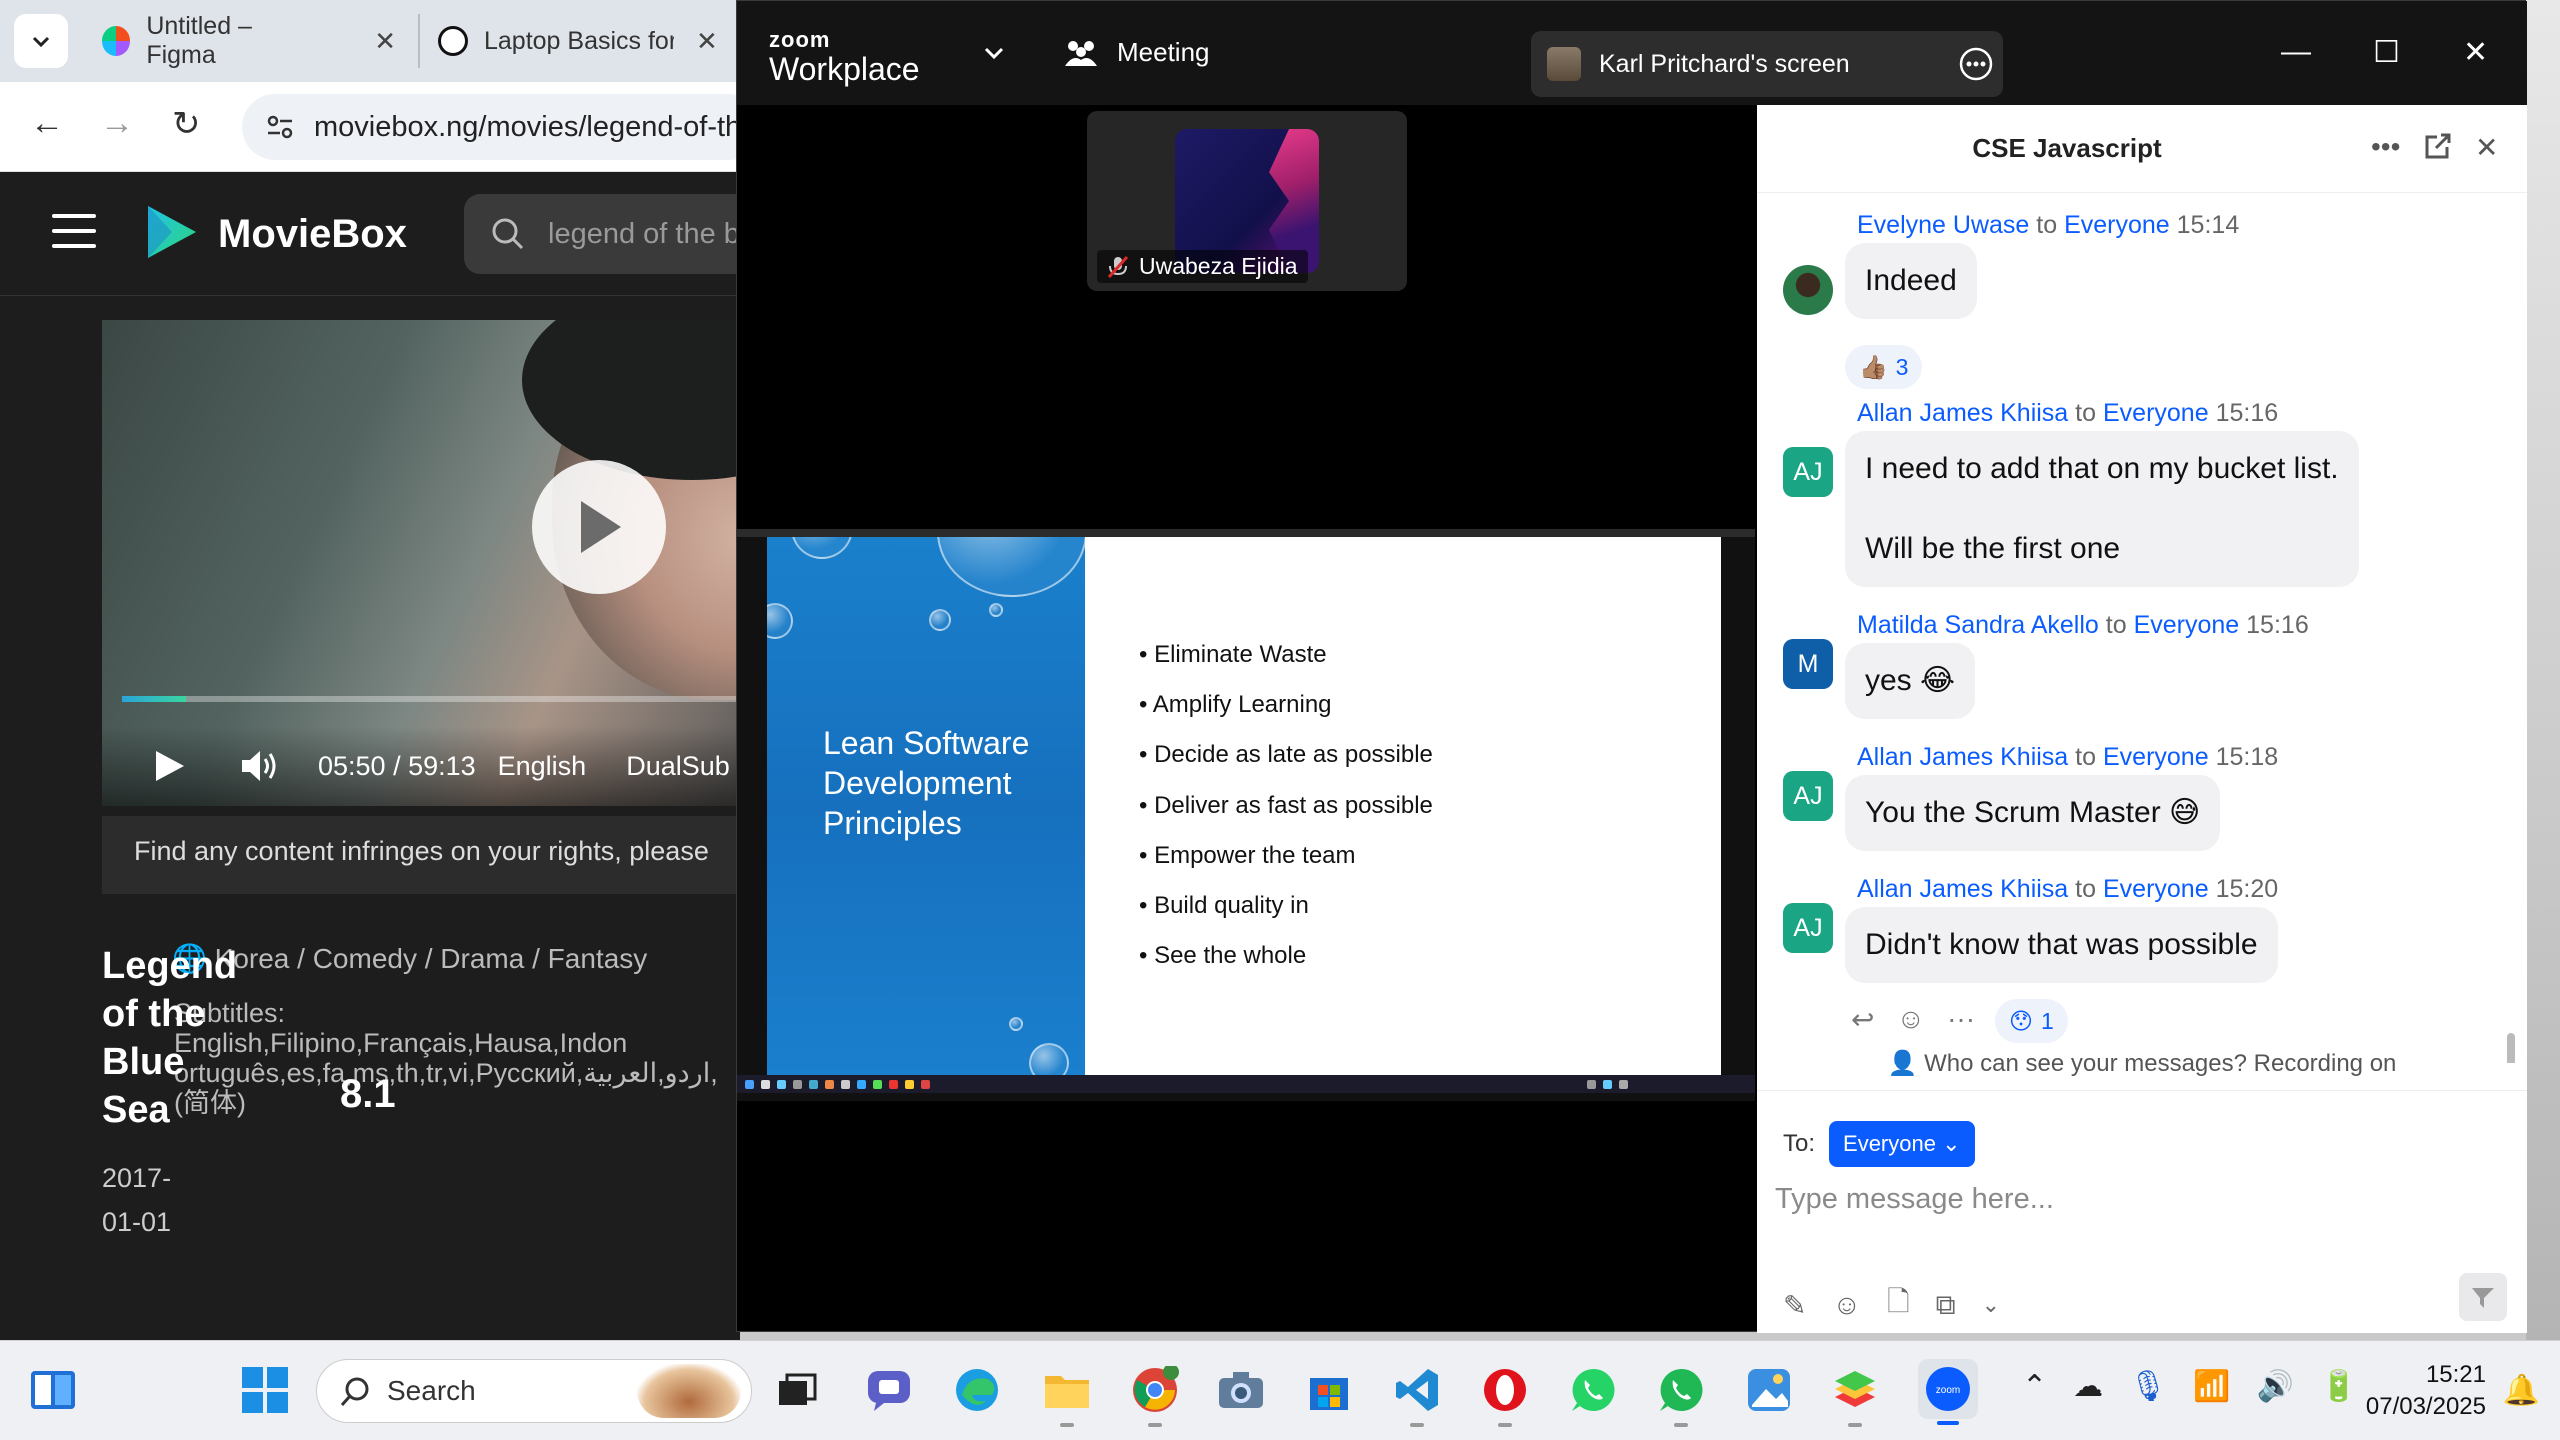  What do you see at coordinates (53, 1390) in the screenshot?
I see `widgets-icon` at bounding box center [53, 1390].